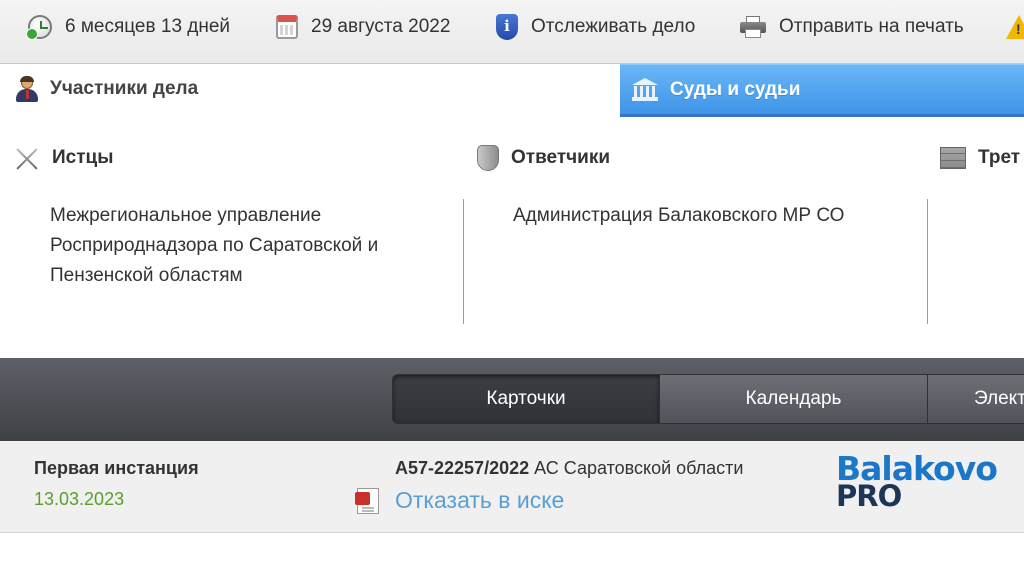 The image size is (1024, 565). Describe the element at coordinates (124, 88) in the screenshot. I see `tab-participants-label: Участники дела` at that location.